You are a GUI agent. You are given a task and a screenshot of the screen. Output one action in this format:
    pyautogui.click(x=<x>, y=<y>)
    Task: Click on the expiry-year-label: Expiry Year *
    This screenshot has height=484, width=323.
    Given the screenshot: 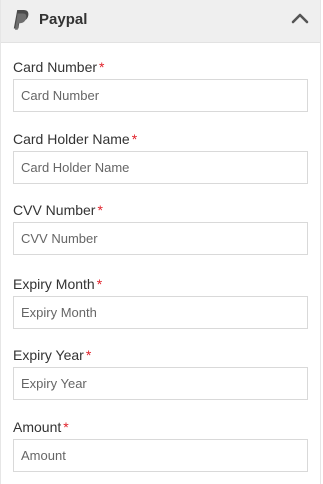 What is the action you would take?
    pyautogui.click(x=52, y=355)
    